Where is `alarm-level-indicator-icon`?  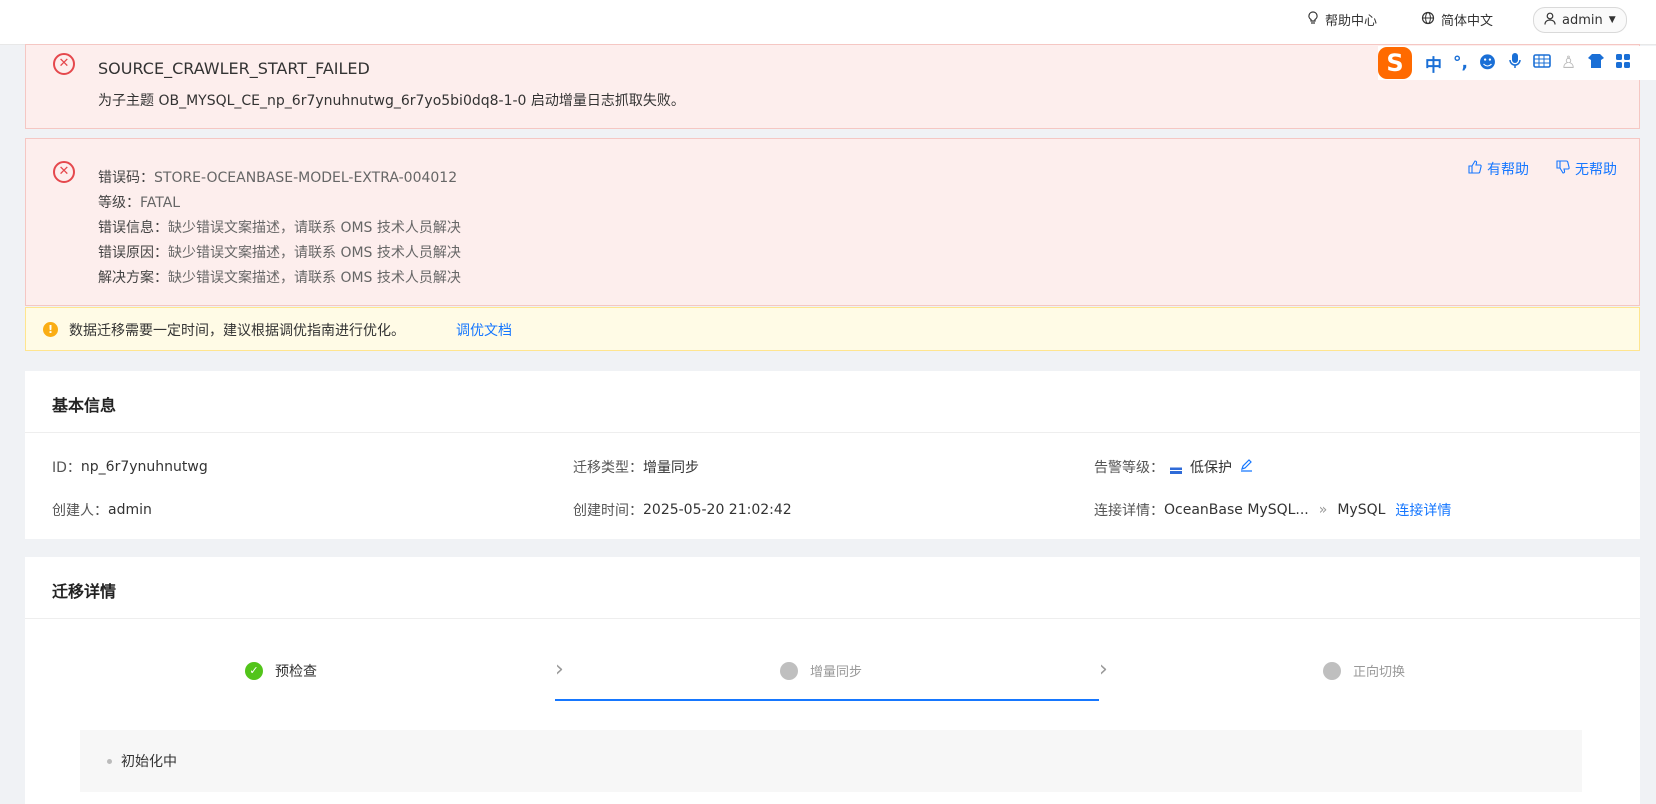
alarm-level-indicator-icon is located at coordinates (1176, 467).